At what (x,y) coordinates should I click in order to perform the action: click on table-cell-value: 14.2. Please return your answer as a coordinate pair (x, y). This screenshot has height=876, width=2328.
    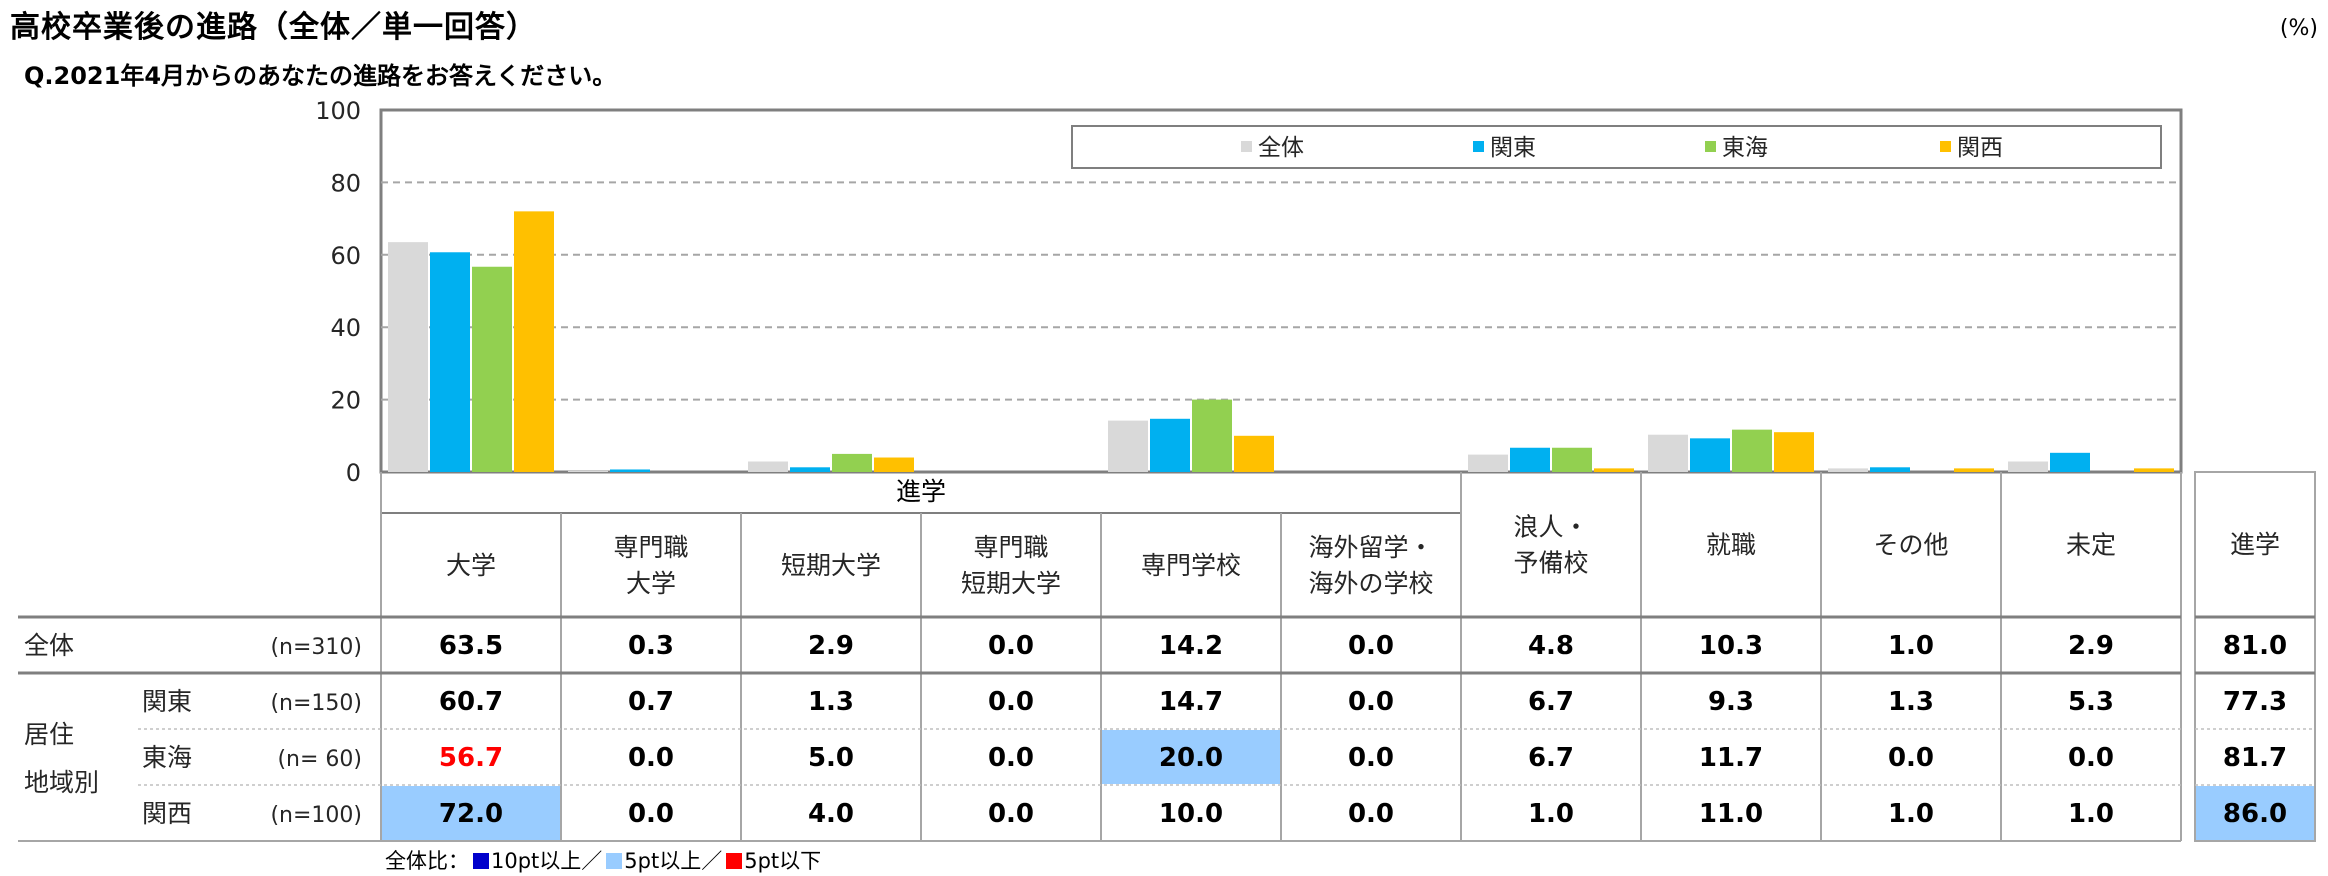
    Looking at the image, I should click on (1191, 646).